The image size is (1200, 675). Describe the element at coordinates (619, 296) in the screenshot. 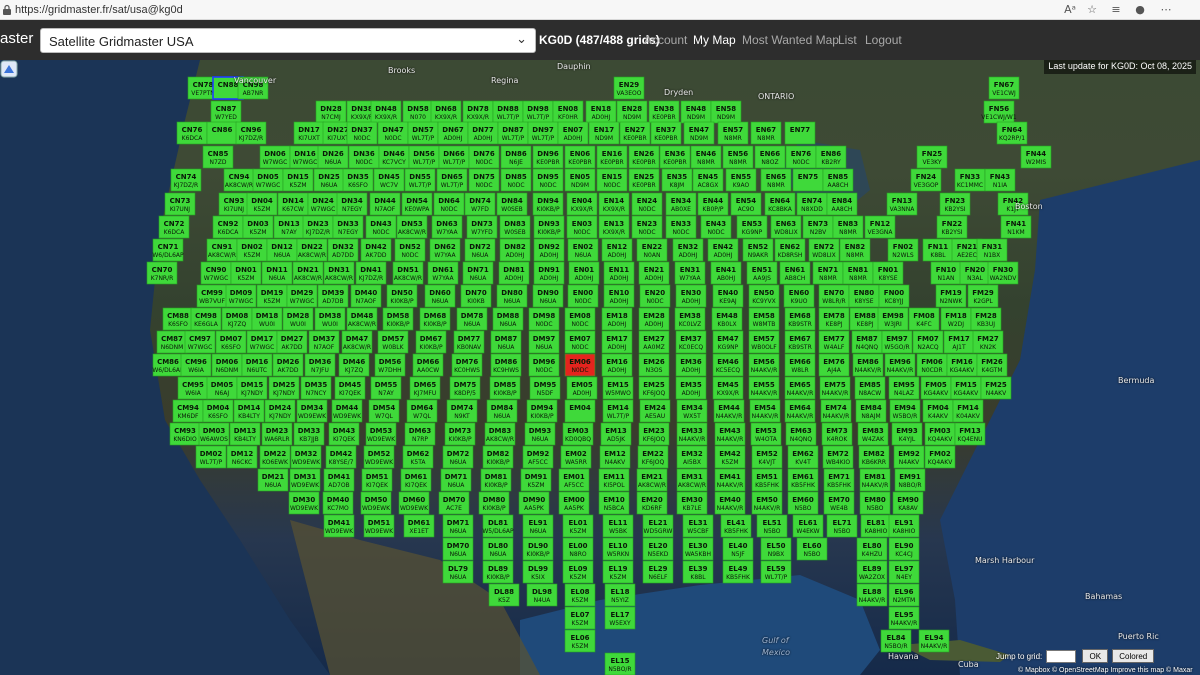

I see `grid-square: EN10AD0HJ` at that location.